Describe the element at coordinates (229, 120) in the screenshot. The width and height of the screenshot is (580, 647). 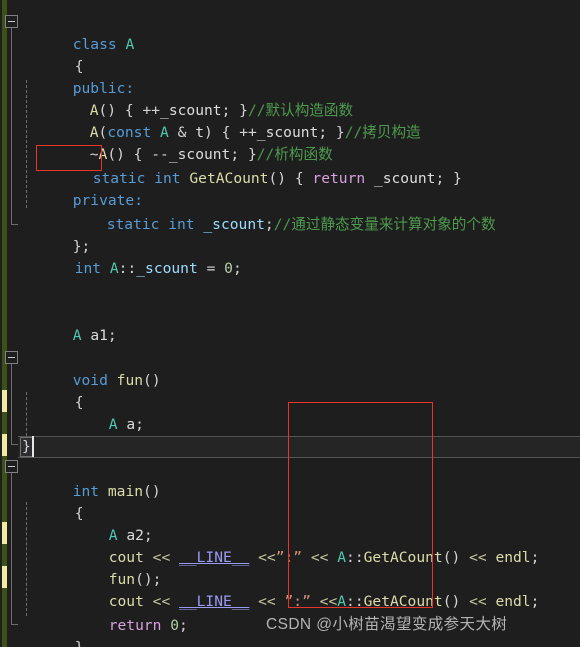
I see `code-line: A(const A & t) { ++_scount; }//拷贝构造` at that location.